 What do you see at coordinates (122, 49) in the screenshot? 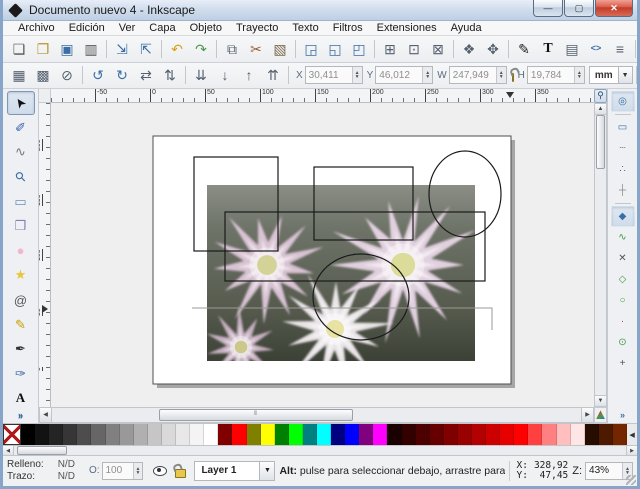
I see `import-bitmap-button: ⇲` at bounding box center [122, 49].